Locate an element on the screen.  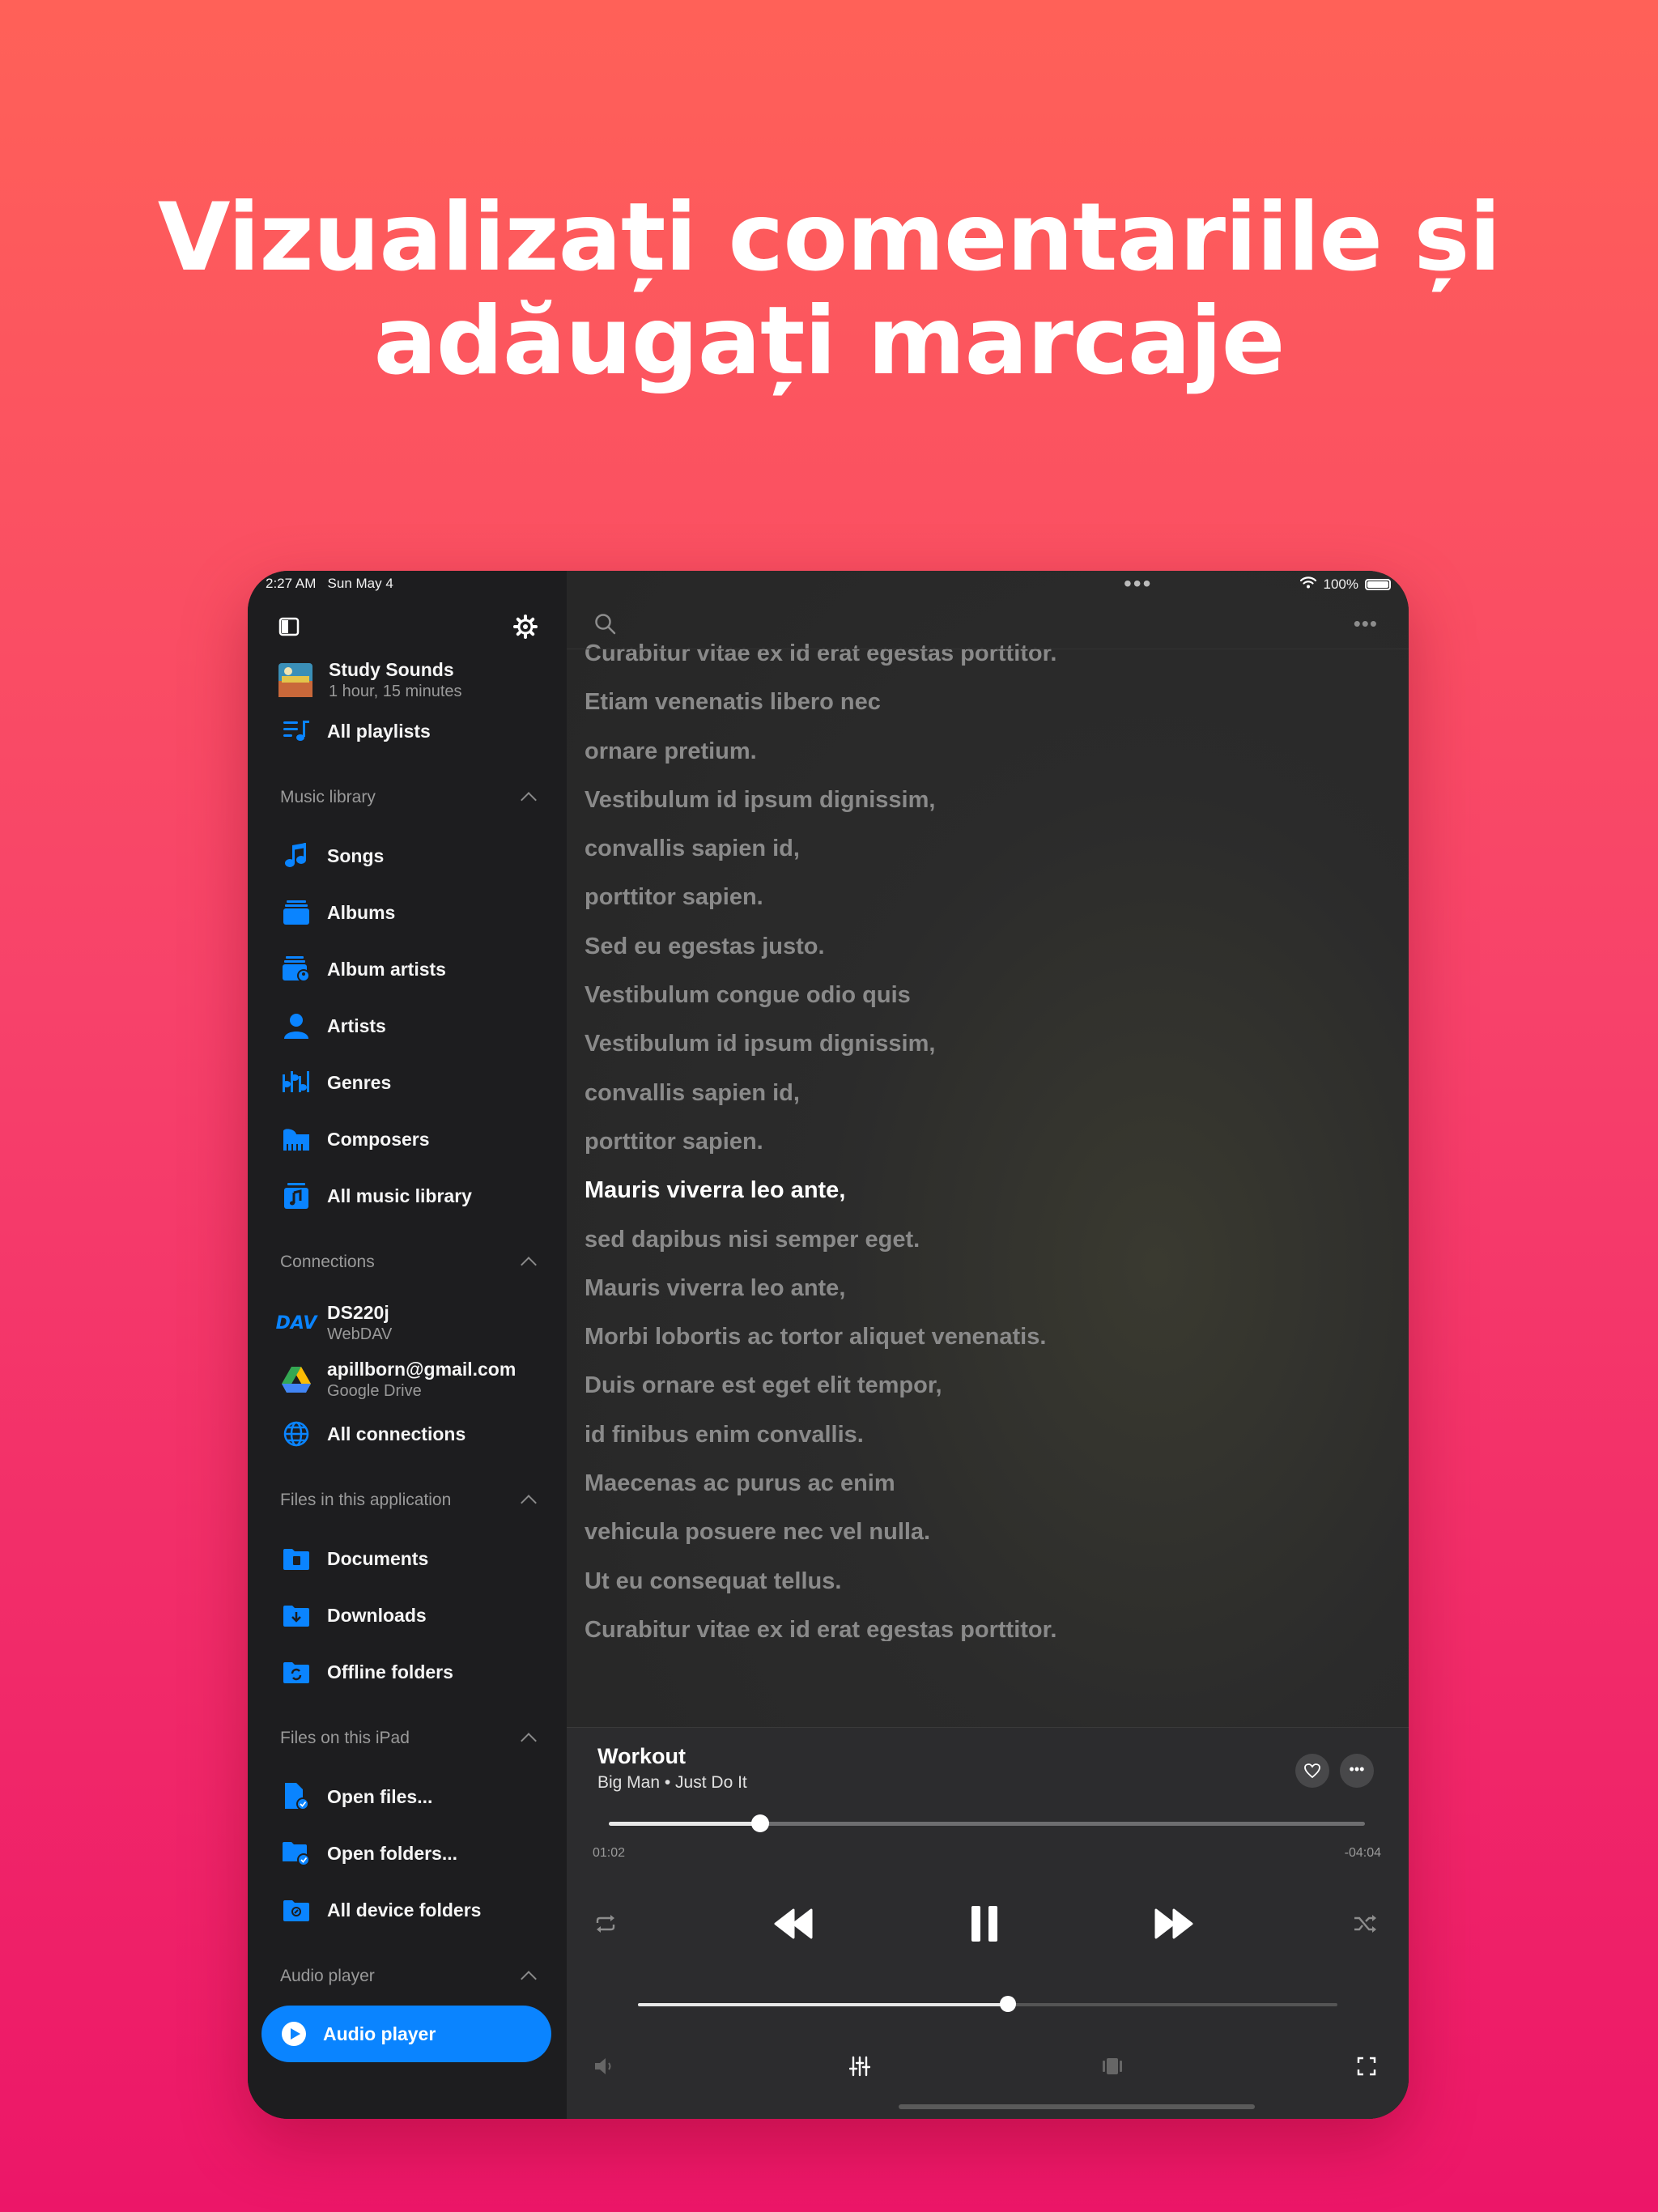
elapsed-time: 01:02 is located at coordinates (609, 1853).